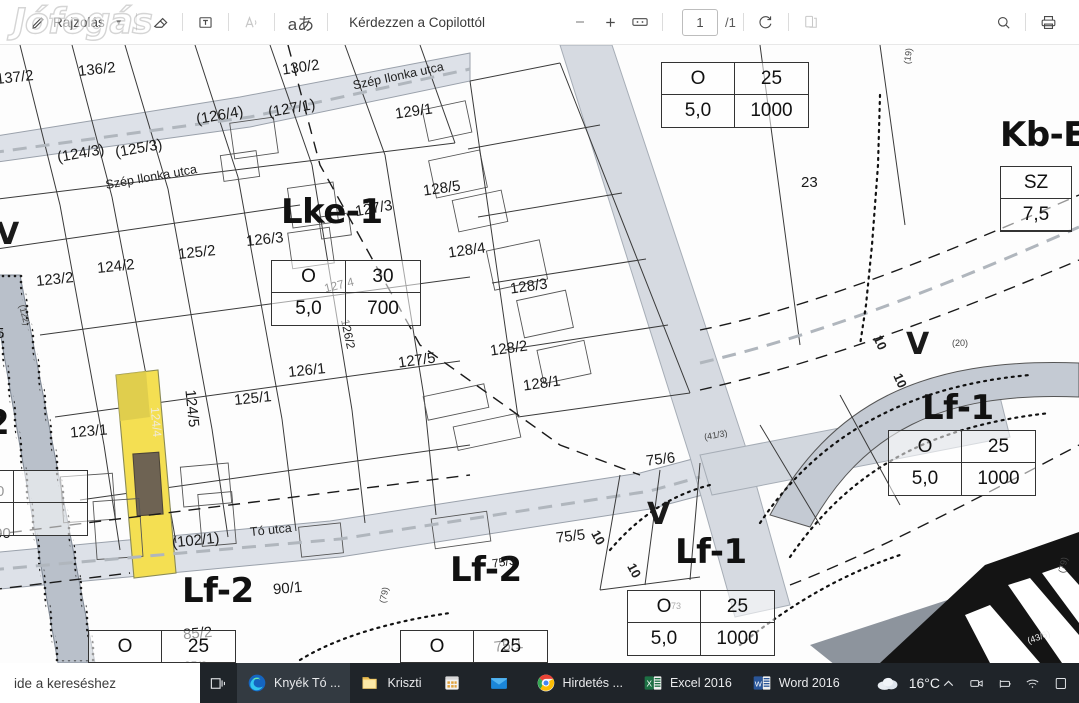  I want to click on taskbar-item-mail, so click(502, 683).